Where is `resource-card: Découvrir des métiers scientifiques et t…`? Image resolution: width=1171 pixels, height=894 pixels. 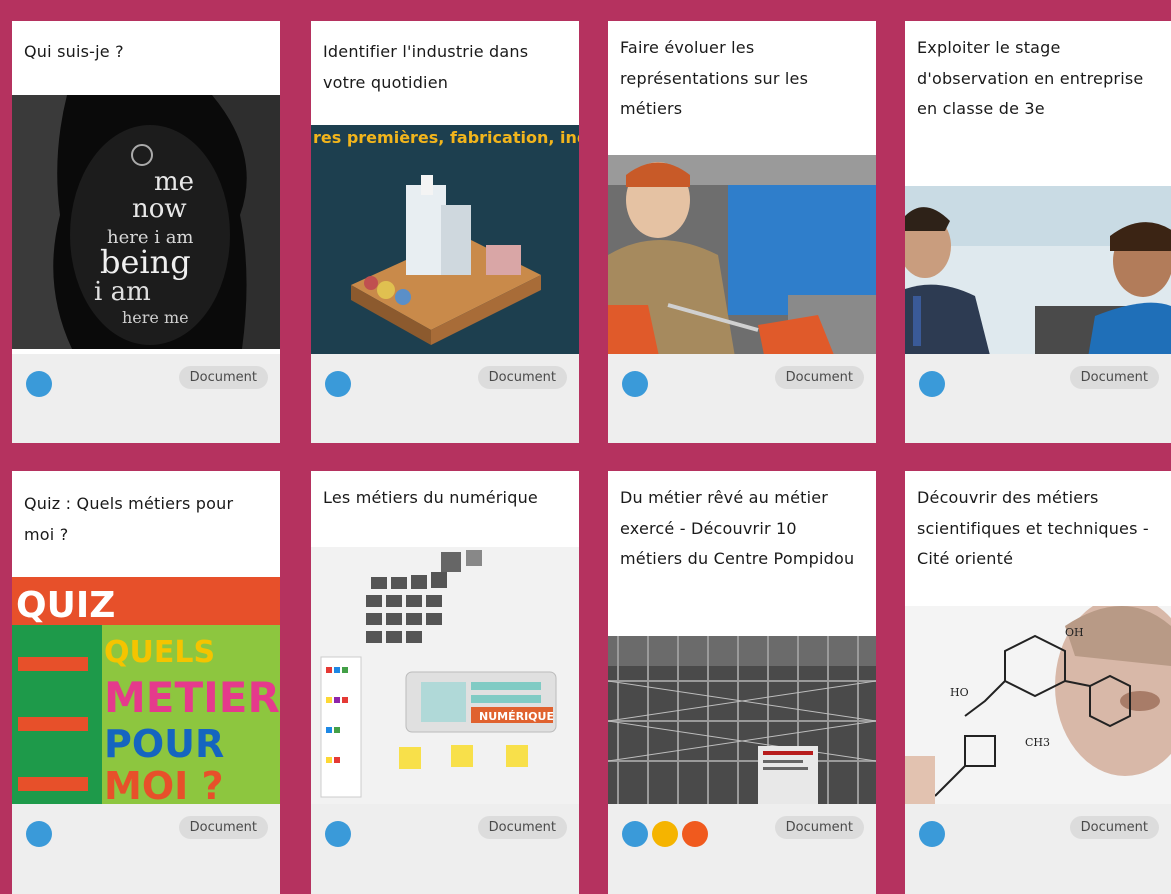
resource-card: Découvrir des métiers scientifiques et t… is located at coordinates (1038, 682).